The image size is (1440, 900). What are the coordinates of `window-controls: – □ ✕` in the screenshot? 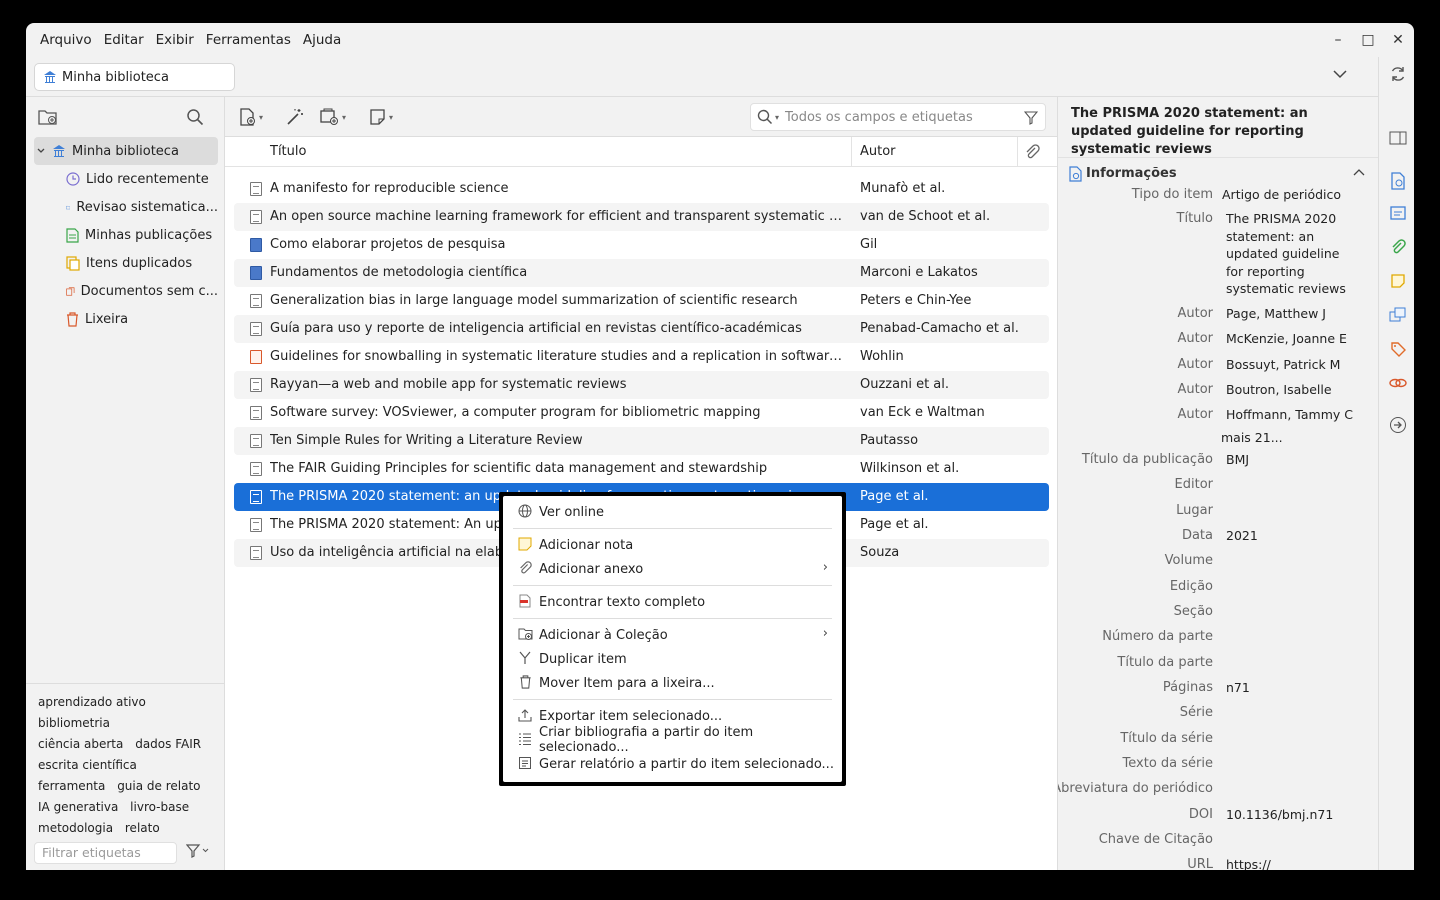 It's located at (1368, 40).